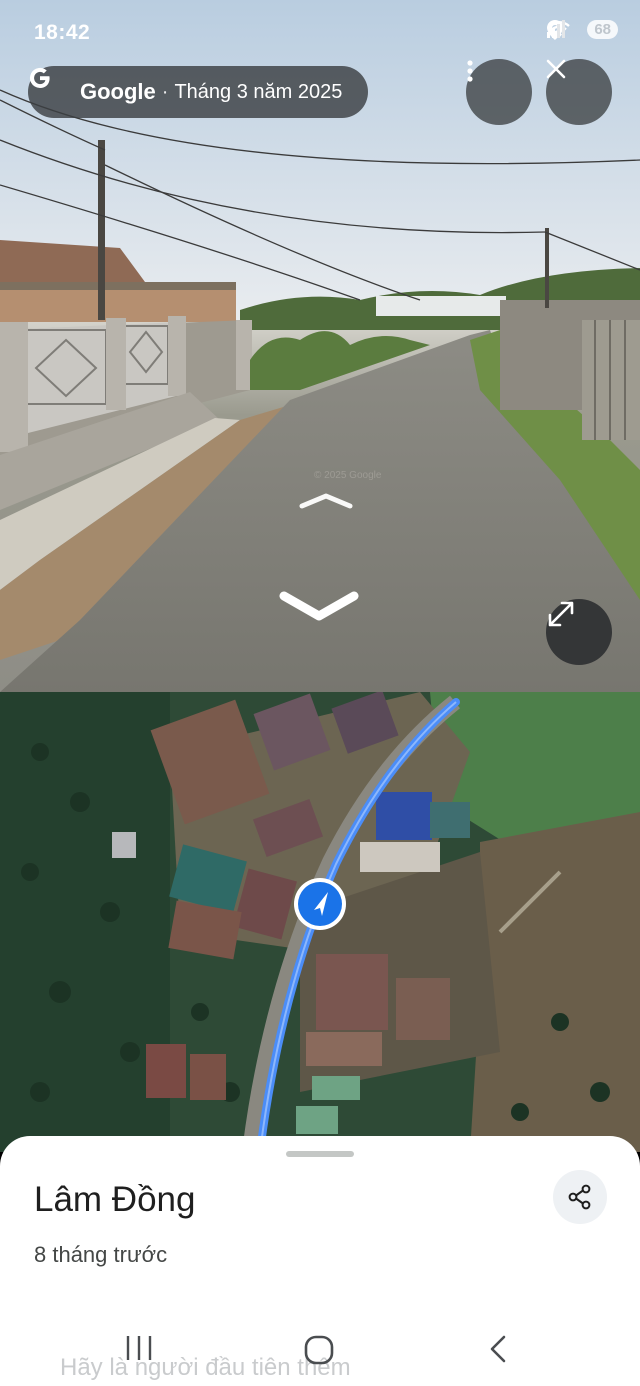  Describe the element at coordinates (320, 1154) in the screenshot. I see `drag-handle` at that location.